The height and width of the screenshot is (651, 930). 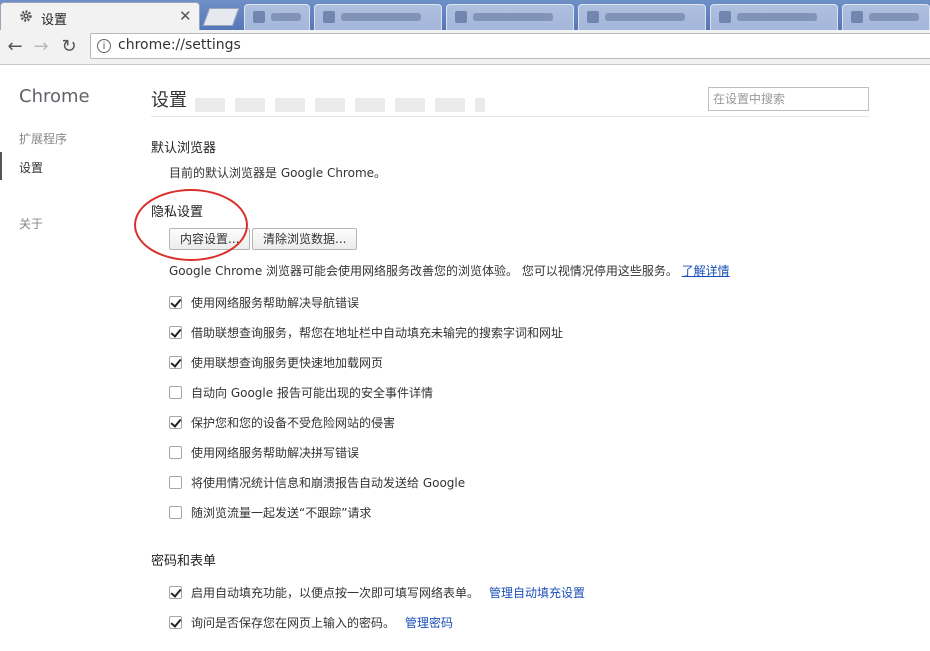 What do you see at coordinates (312, 392) in the screenshot?
I see `option-label: 自动向 Google 报告可能出现的安全事件详情` at bounding box center [312, 392].